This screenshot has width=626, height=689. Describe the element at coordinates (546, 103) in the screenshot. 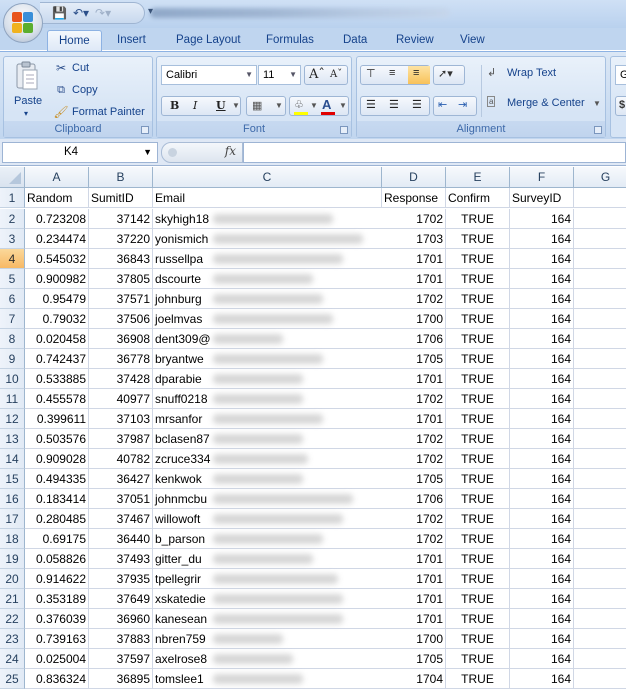

I see `merge-center-button: Merge & Center` at that location.